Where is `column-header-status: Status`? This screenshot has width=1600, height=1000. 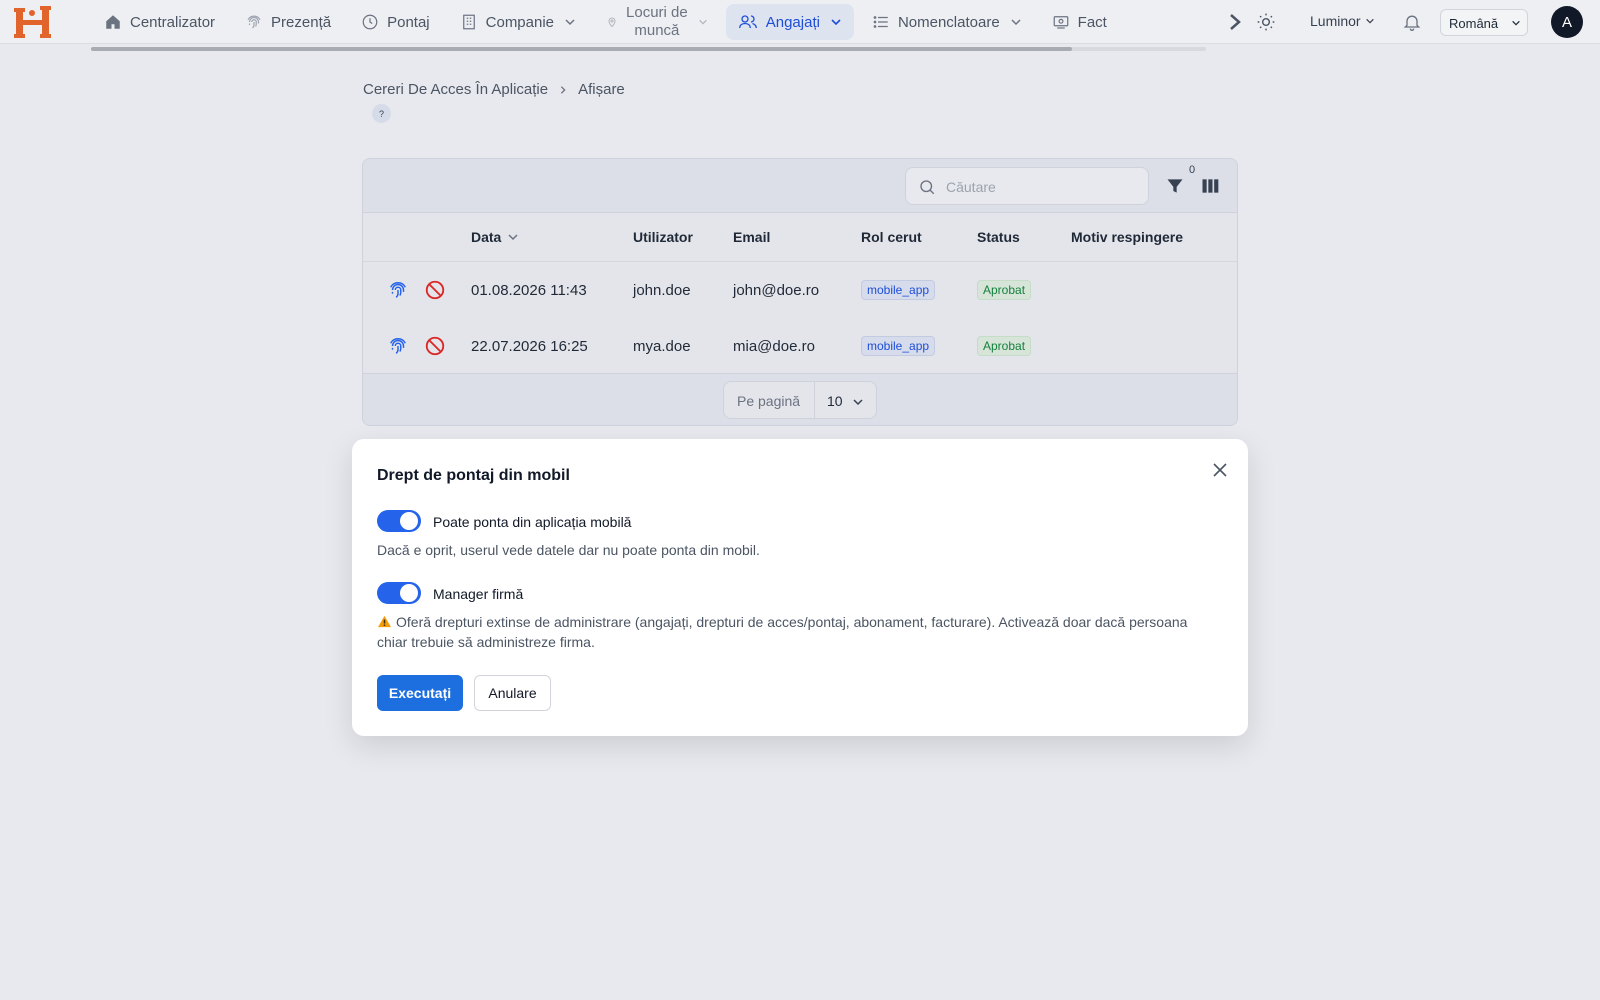
column-header-status: Status is located at coordinates (998, 237).